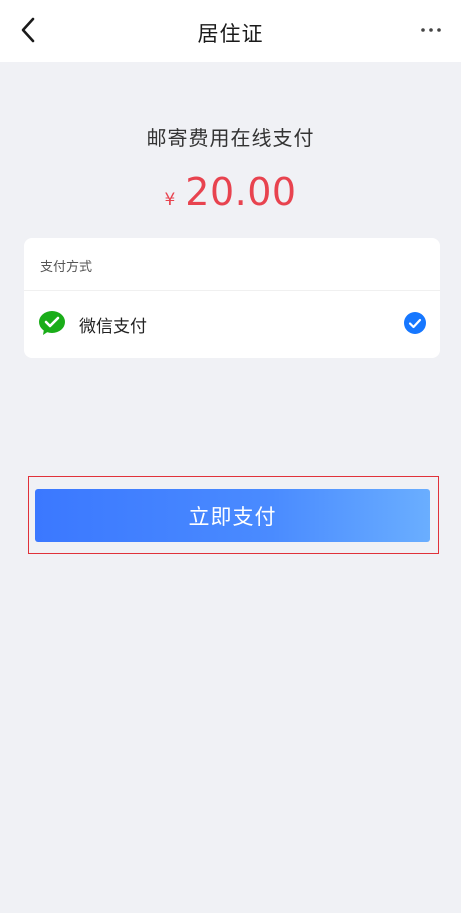  Describe the element at coordinates (232, 515) in the screenshot. I see `pay-now-button: 立即支付` at that location.